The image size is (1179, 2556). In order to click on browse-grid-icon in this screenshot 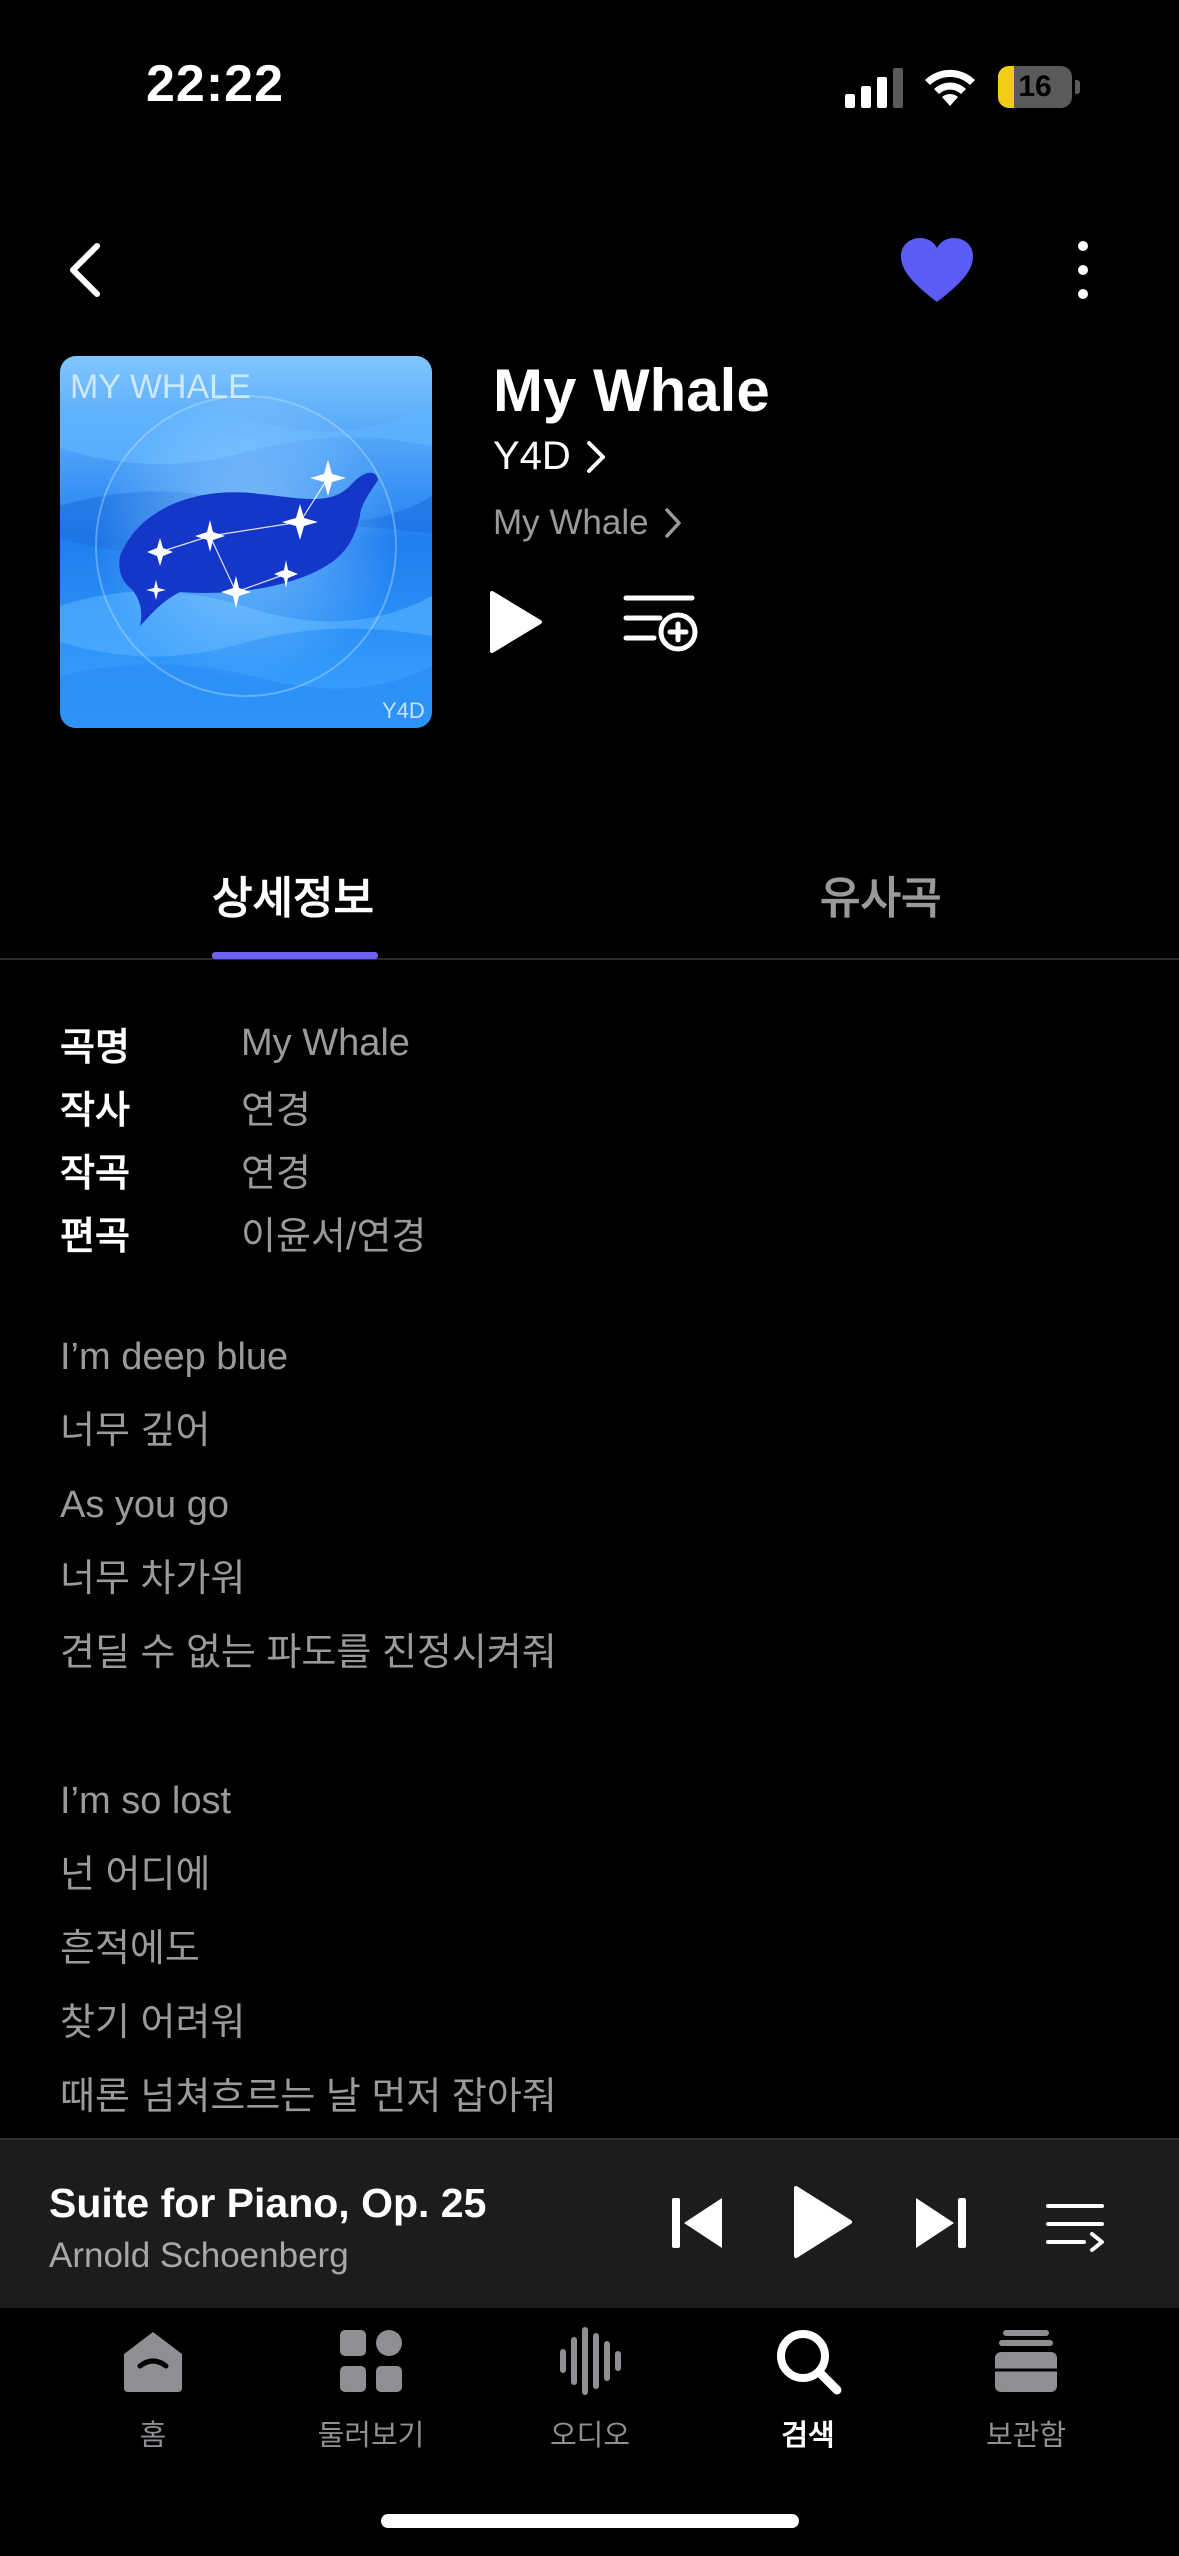, I will do `click(371, 2361)`.